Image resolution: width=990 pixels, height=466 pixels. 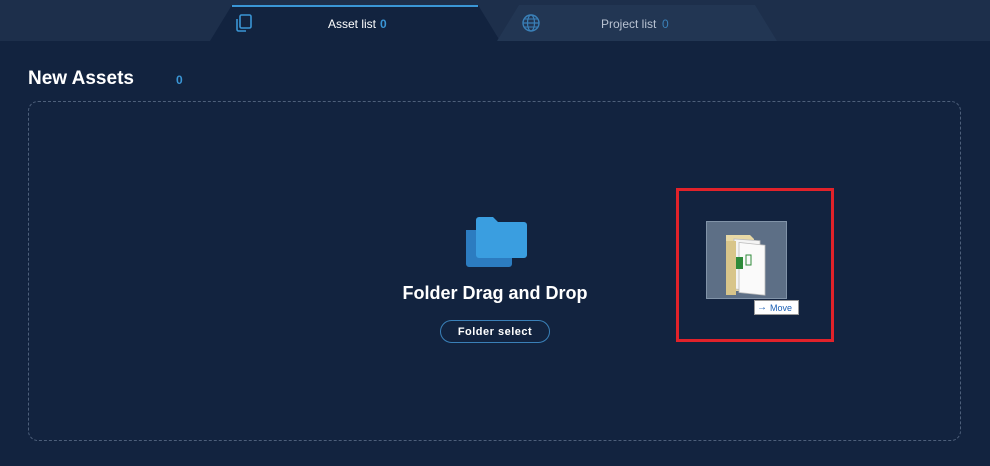 I want to click on dragged-folder-icon, so click(x=746, y=265).